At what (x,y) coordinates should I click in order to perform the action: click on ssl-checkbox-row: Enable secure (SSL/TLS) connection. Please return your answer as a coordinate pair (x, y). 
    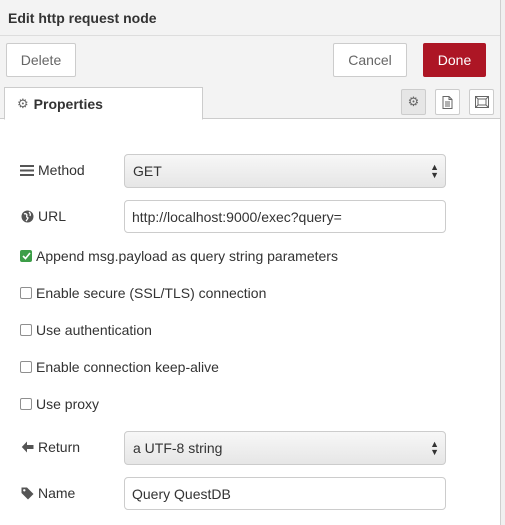
    Looking at the image, I should click on (143, 293).